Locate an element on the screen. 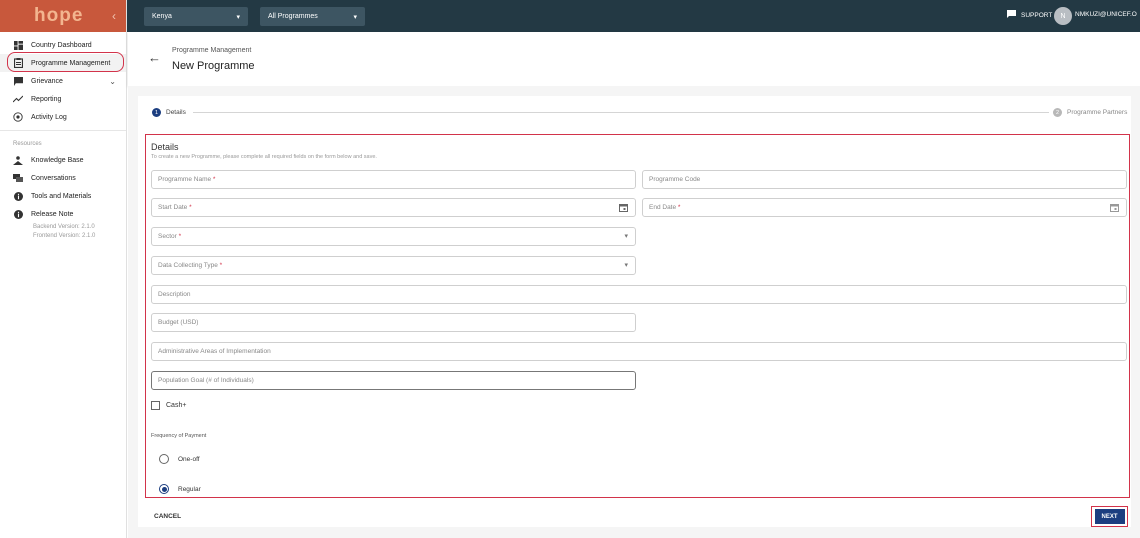 This screenshot has width=1140, height=538. chevron-left-icon: ‹ is located at coordinates (114, 16).